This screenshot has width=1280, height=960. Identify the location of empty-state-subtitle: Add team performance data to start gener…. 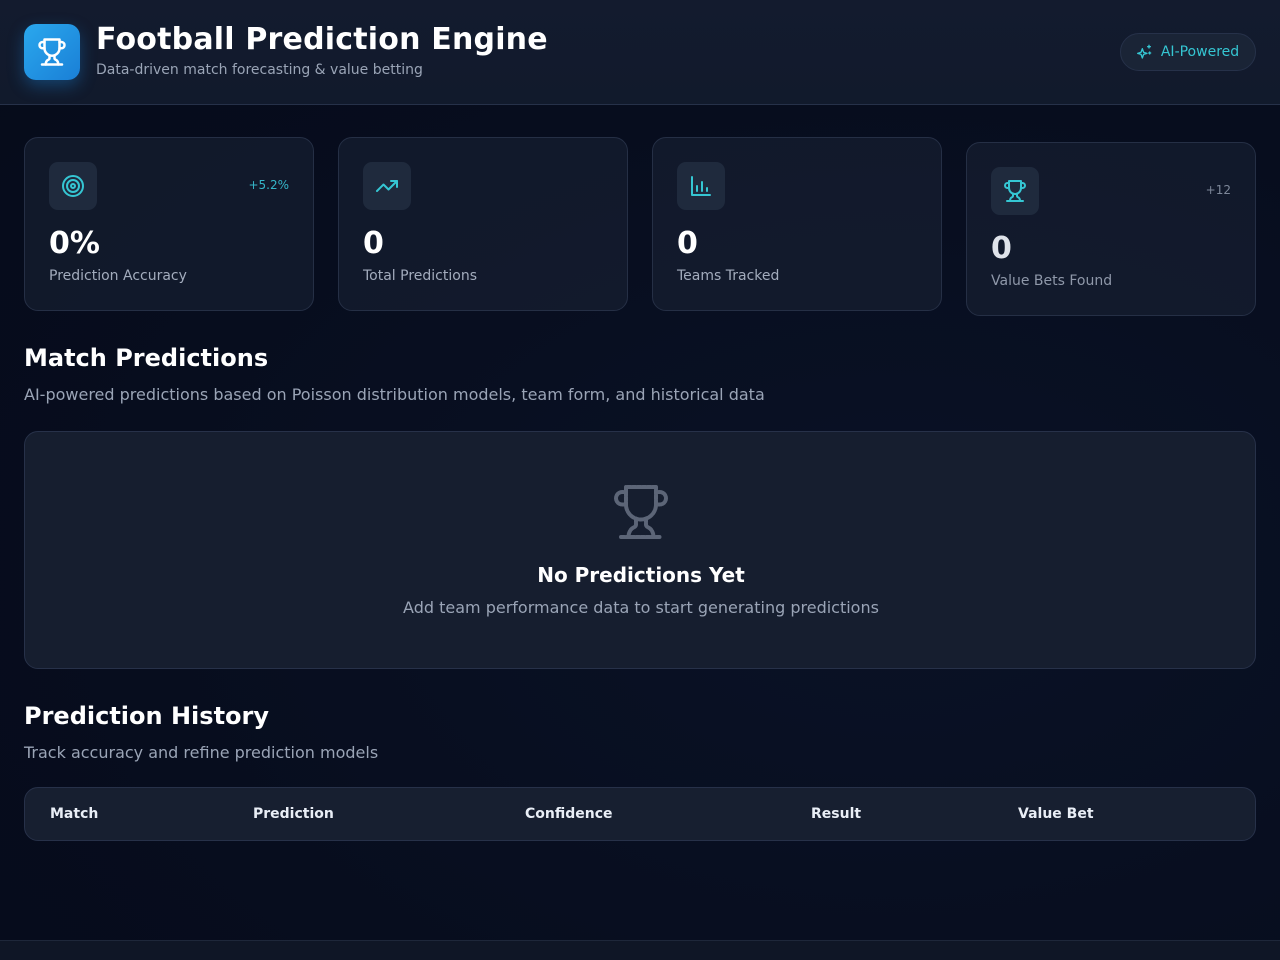
(641, 607).